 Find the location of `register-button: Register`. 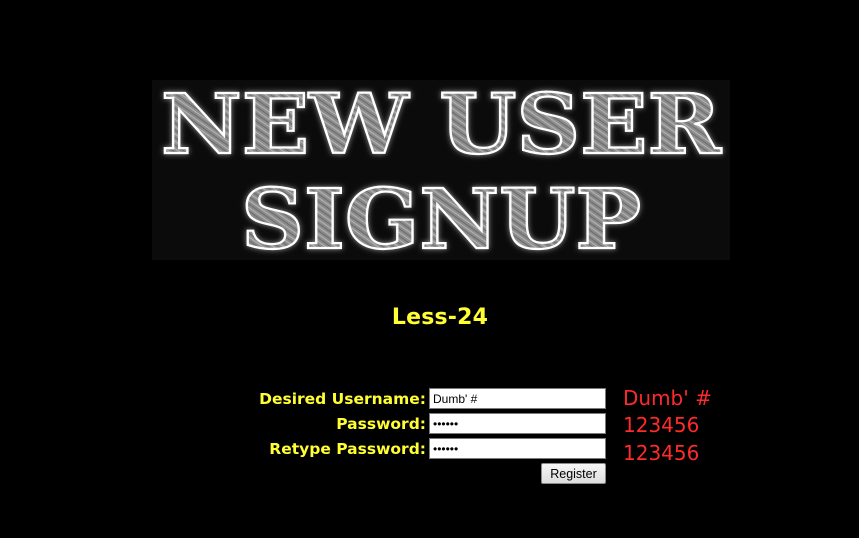

register-button: Register is located at coordinates (573, 473).